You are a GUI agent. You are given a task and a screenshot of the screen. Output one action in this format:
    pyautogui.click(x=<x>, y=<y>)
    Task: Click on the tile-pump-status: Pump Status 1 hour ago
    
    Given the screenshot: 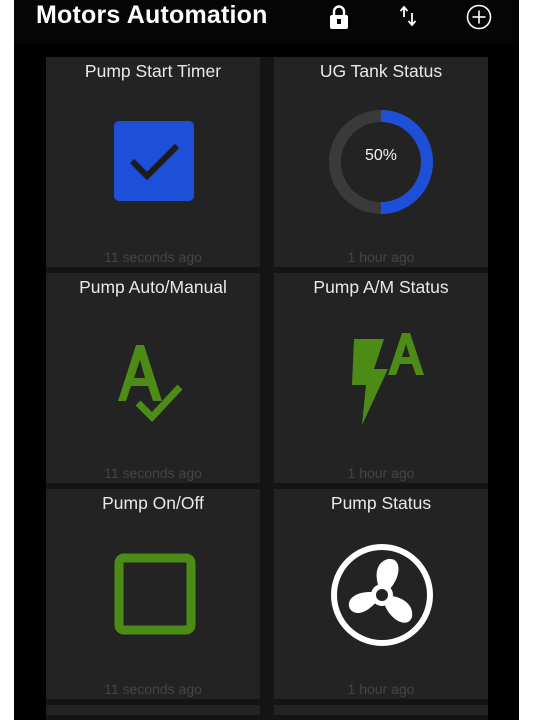 What is the action you would take?
    pyautogui.click(x=381, y=594)
    